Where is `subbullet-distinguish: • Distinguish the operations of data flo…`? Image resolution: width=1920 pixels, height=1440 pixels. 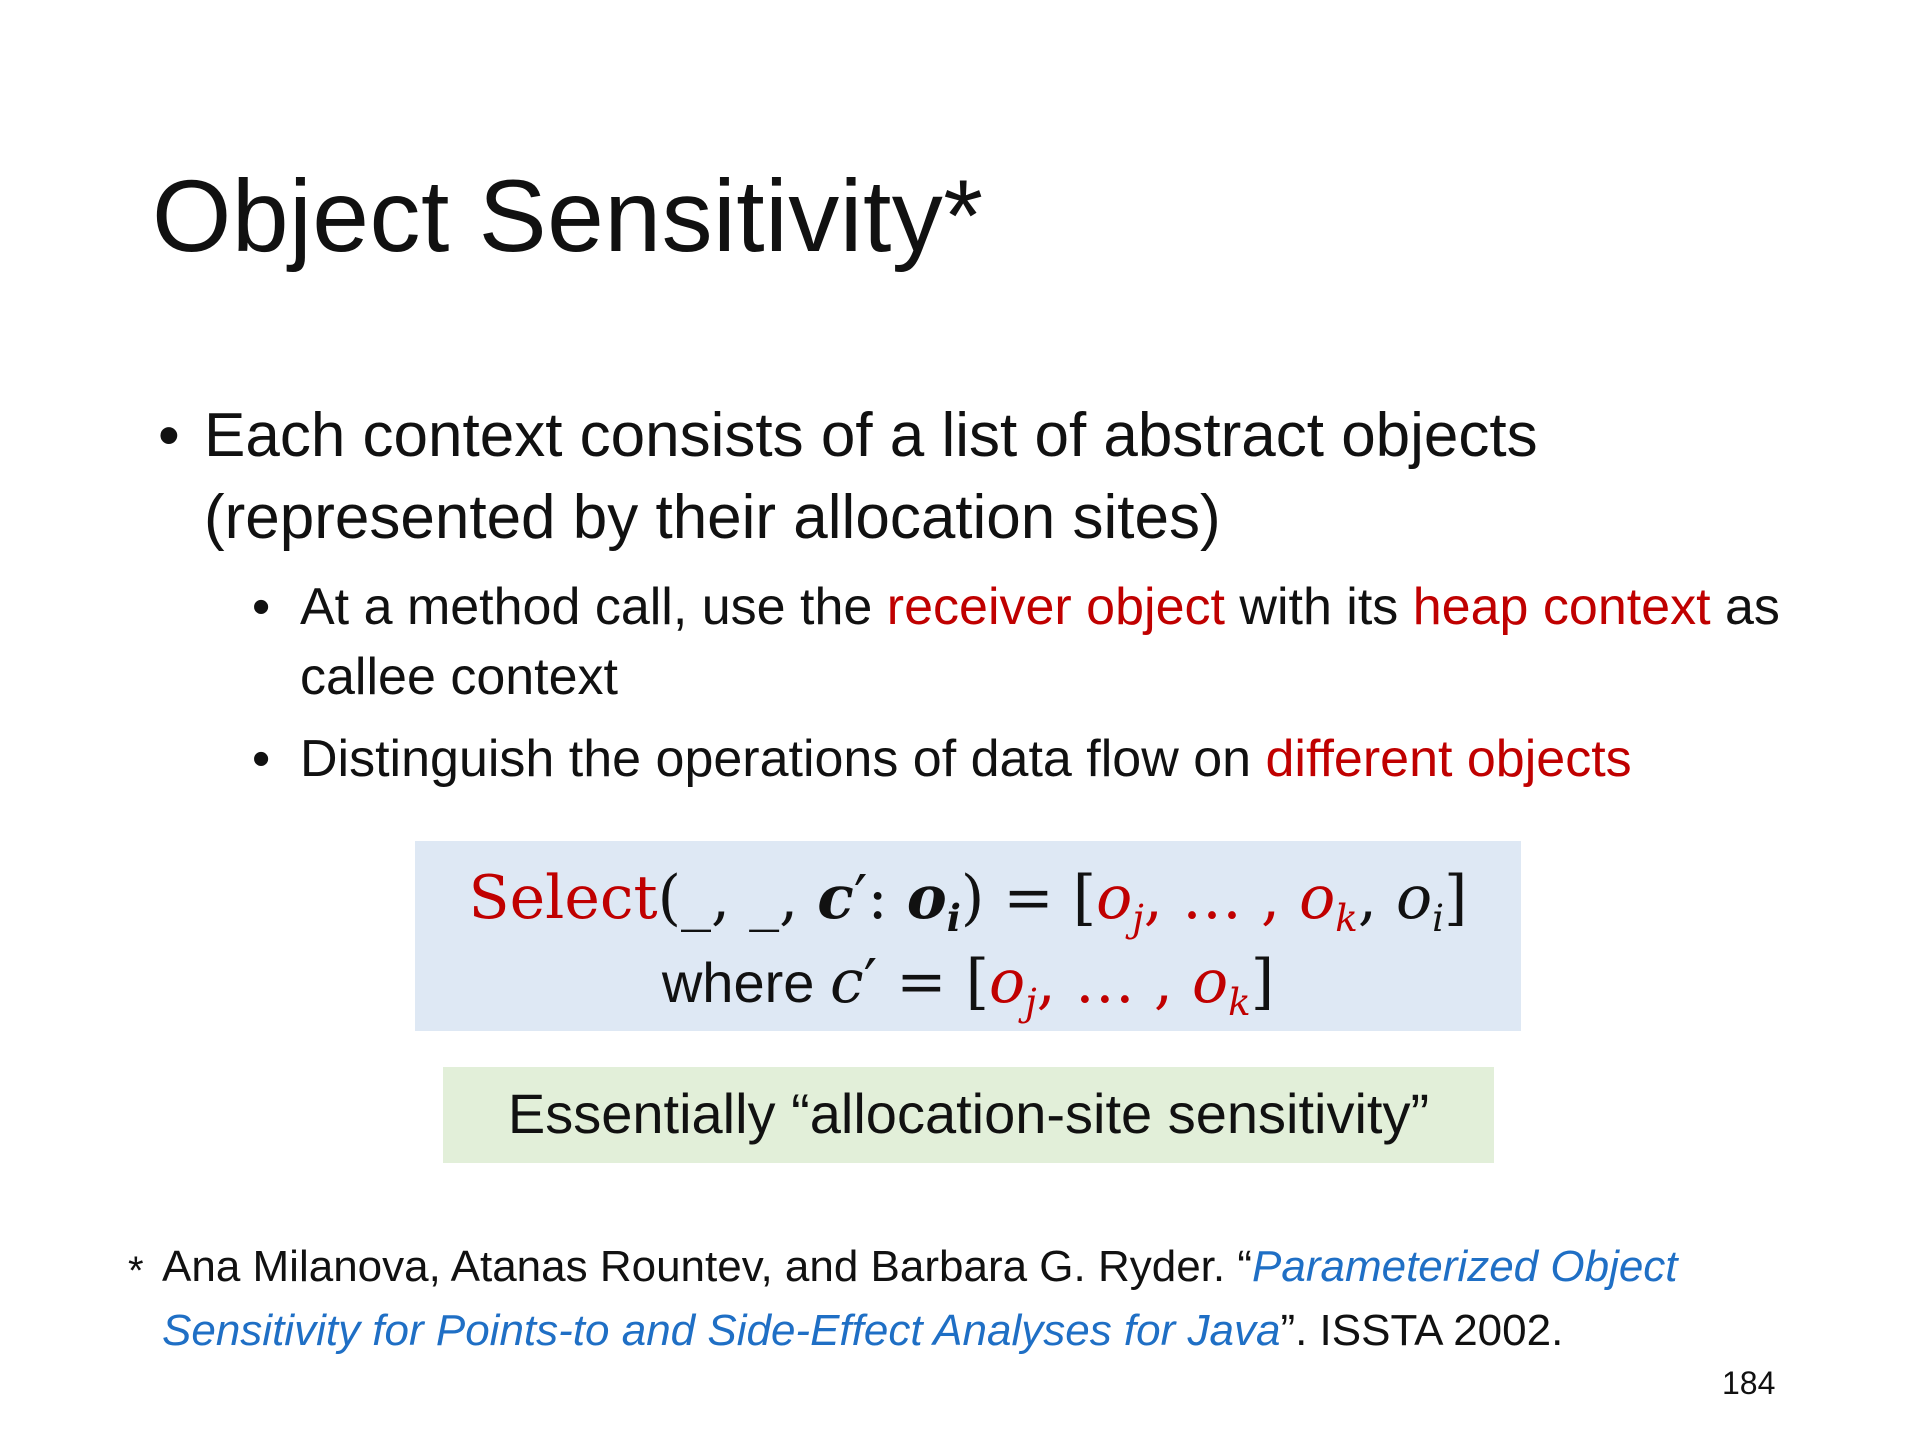
subbullet-distinguish: • Distinguish the operations of data flo… is located at coordinates (1062, 759).